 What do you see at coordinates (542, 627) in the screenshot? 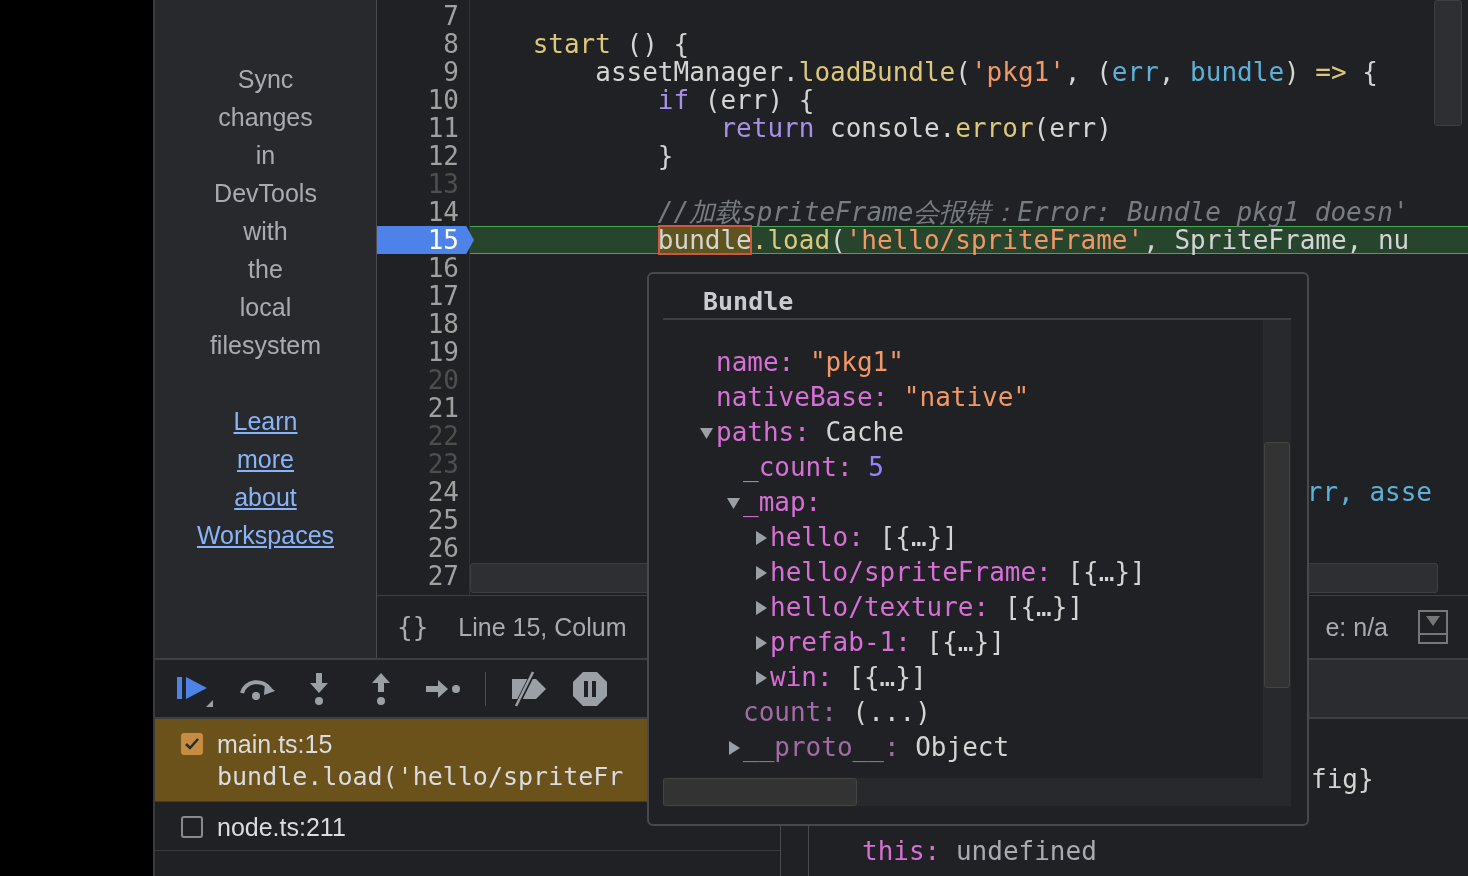
I see `cursor-position: Line 15, Colum` at bounding box center [542, 627].